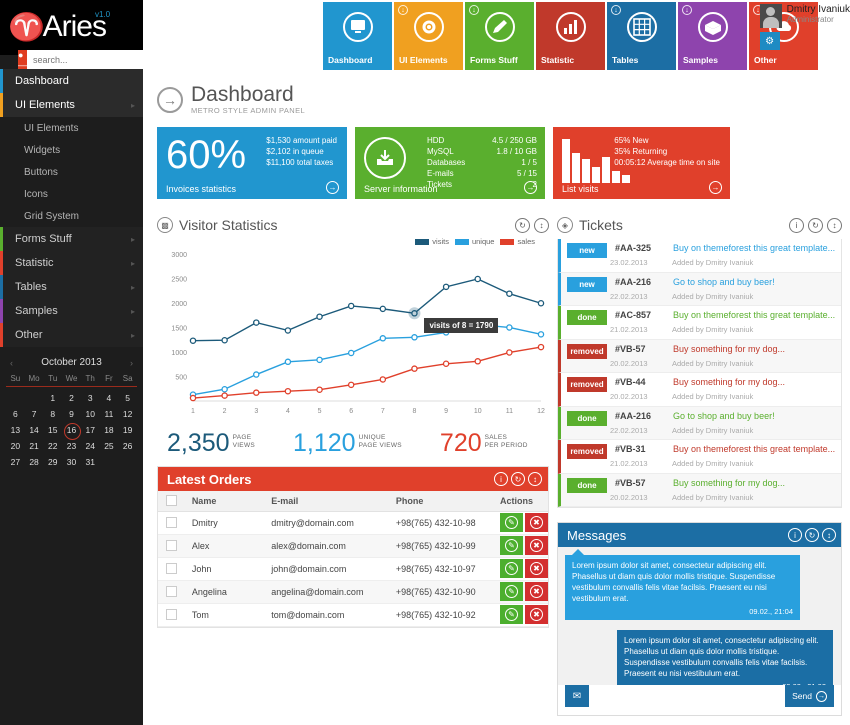 Image resolution: width=850 pixels, height=725 pixels. Describe the element at coordinates (71, 81) in the screenshot. I see `sidebar-item-dashboard: Dashboard` at that location.